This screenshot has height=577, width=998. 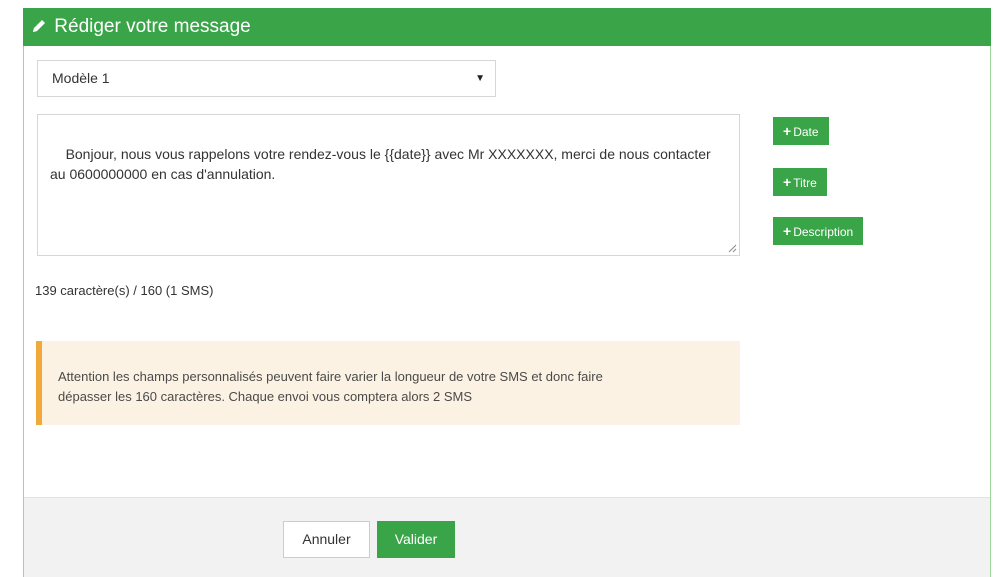 I want to click on panel-footer: Annuler Valider, so click(x=507, y=537).